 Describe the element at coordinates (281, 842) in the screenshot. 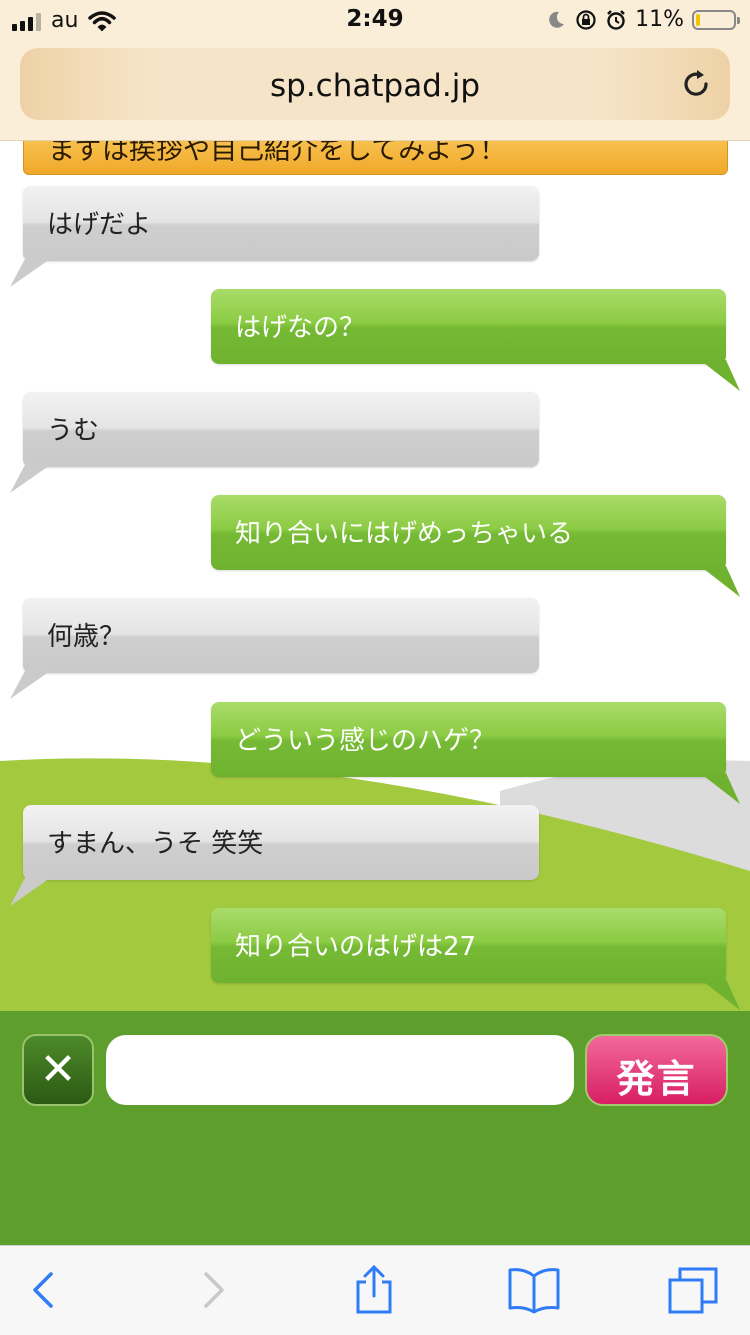

I see `message-bubble-left: すまん、うそ 笑笑` at that location.